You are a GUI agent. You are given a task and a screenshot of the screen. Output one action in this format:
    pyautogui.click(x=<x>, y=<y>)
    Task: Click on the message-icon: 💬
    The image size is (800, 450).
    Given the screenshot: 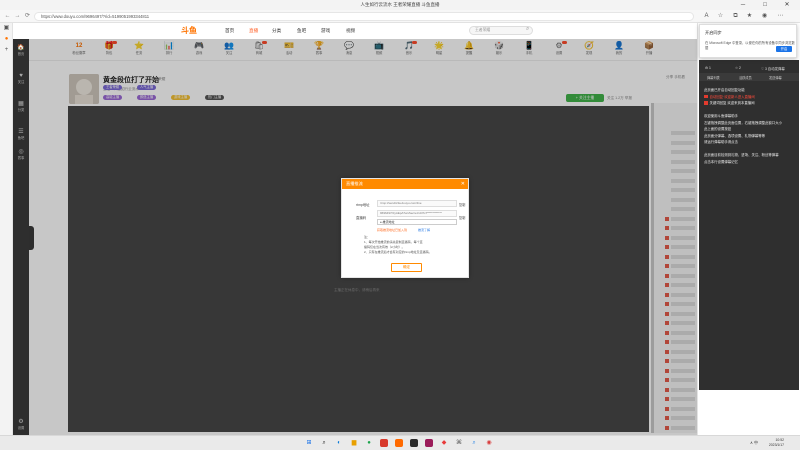 What is the action you would take?
    pyautogui.click(x=349, y=45)
    